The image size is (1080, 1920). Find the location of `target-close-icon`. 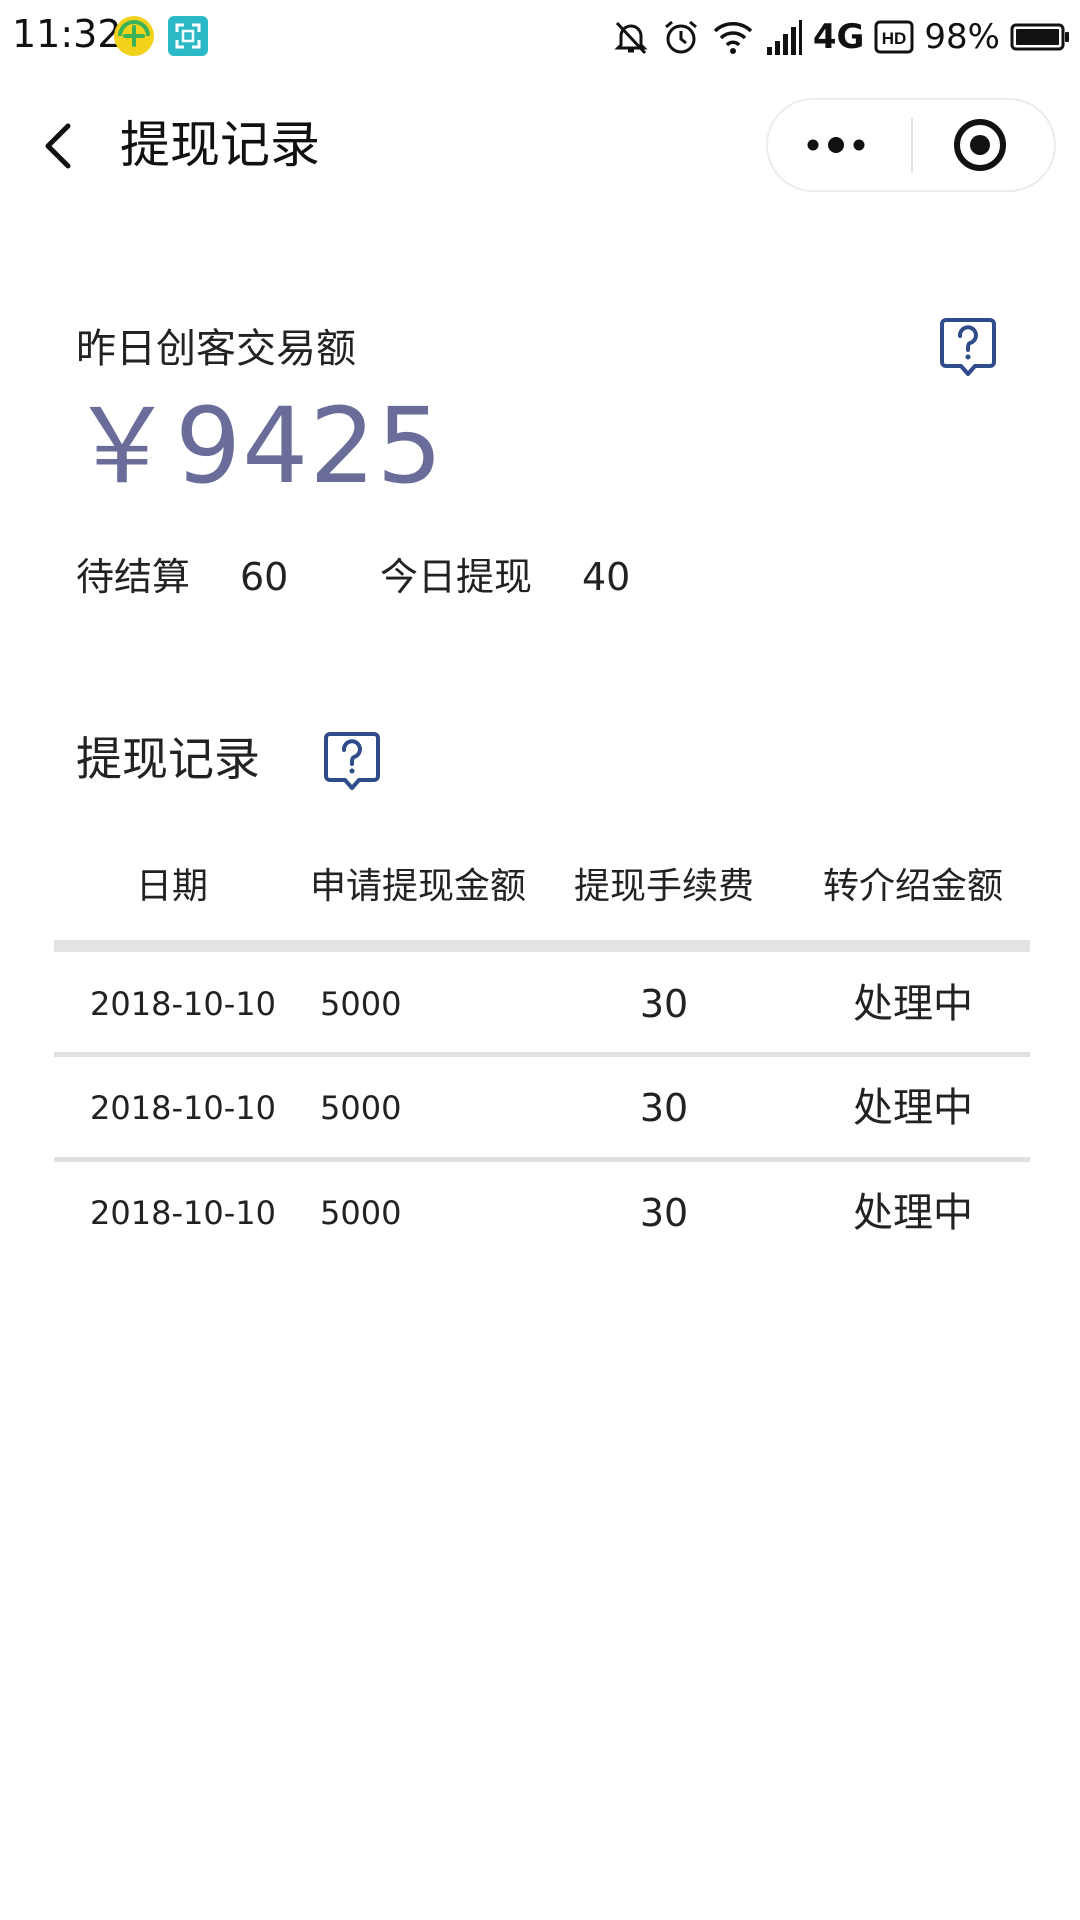

target-close-icon is located at coordinates (984, 145).